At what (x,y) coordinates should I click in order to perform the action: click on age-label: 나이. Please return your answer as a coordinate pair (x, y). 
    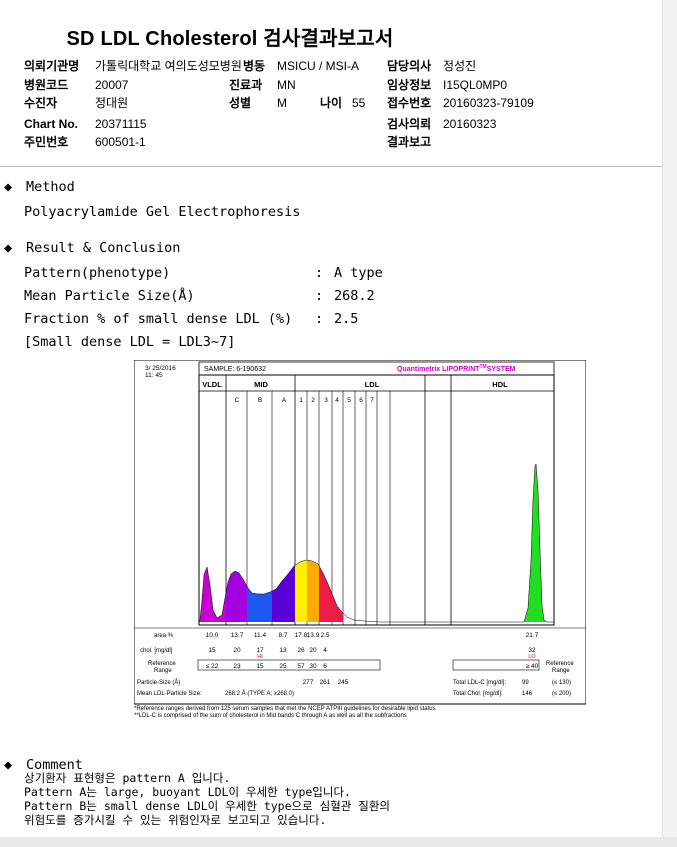
    Looking at the image, I should click on (331, 103).